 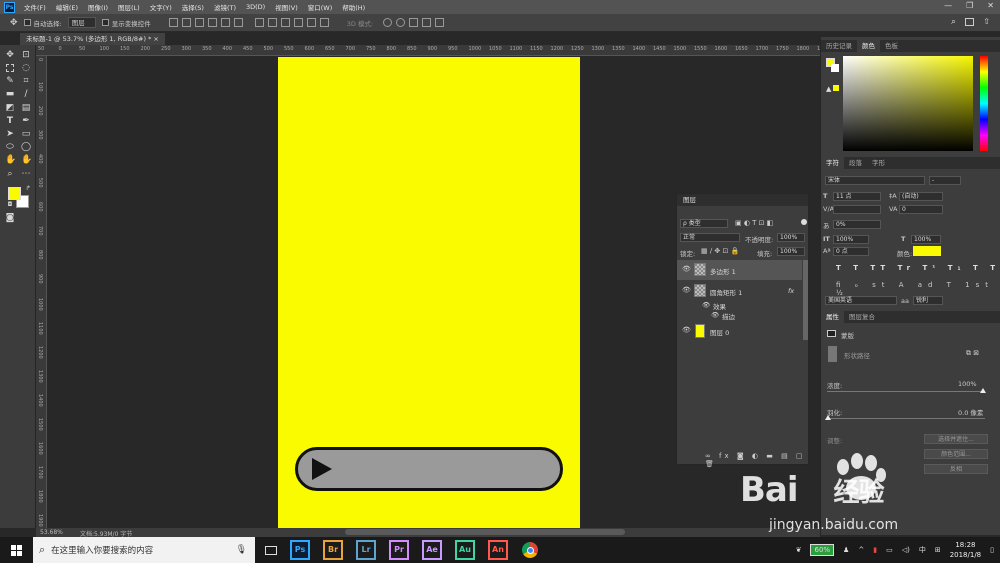 I want to click on play-triangle-shape, so click(x=322, y=469).